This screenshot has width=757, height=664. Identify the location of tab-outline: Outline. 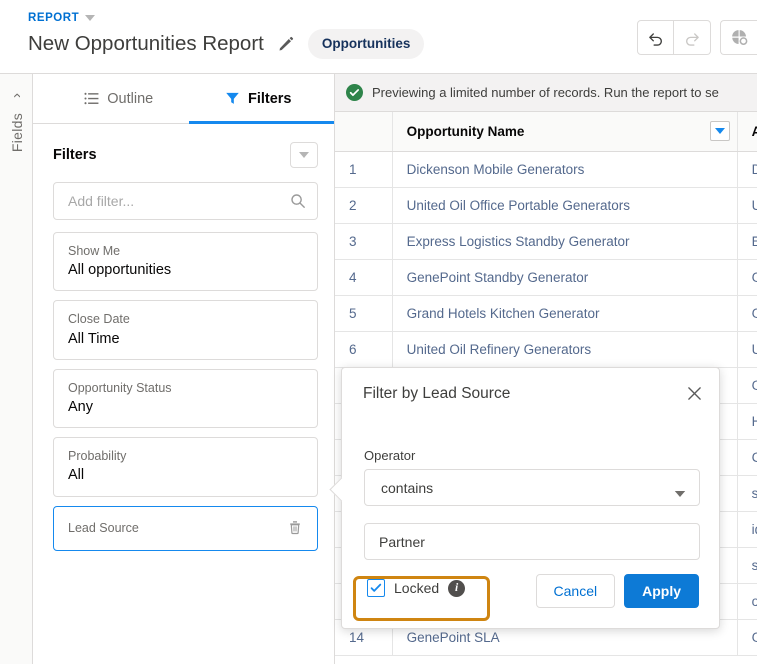
(119, 98).